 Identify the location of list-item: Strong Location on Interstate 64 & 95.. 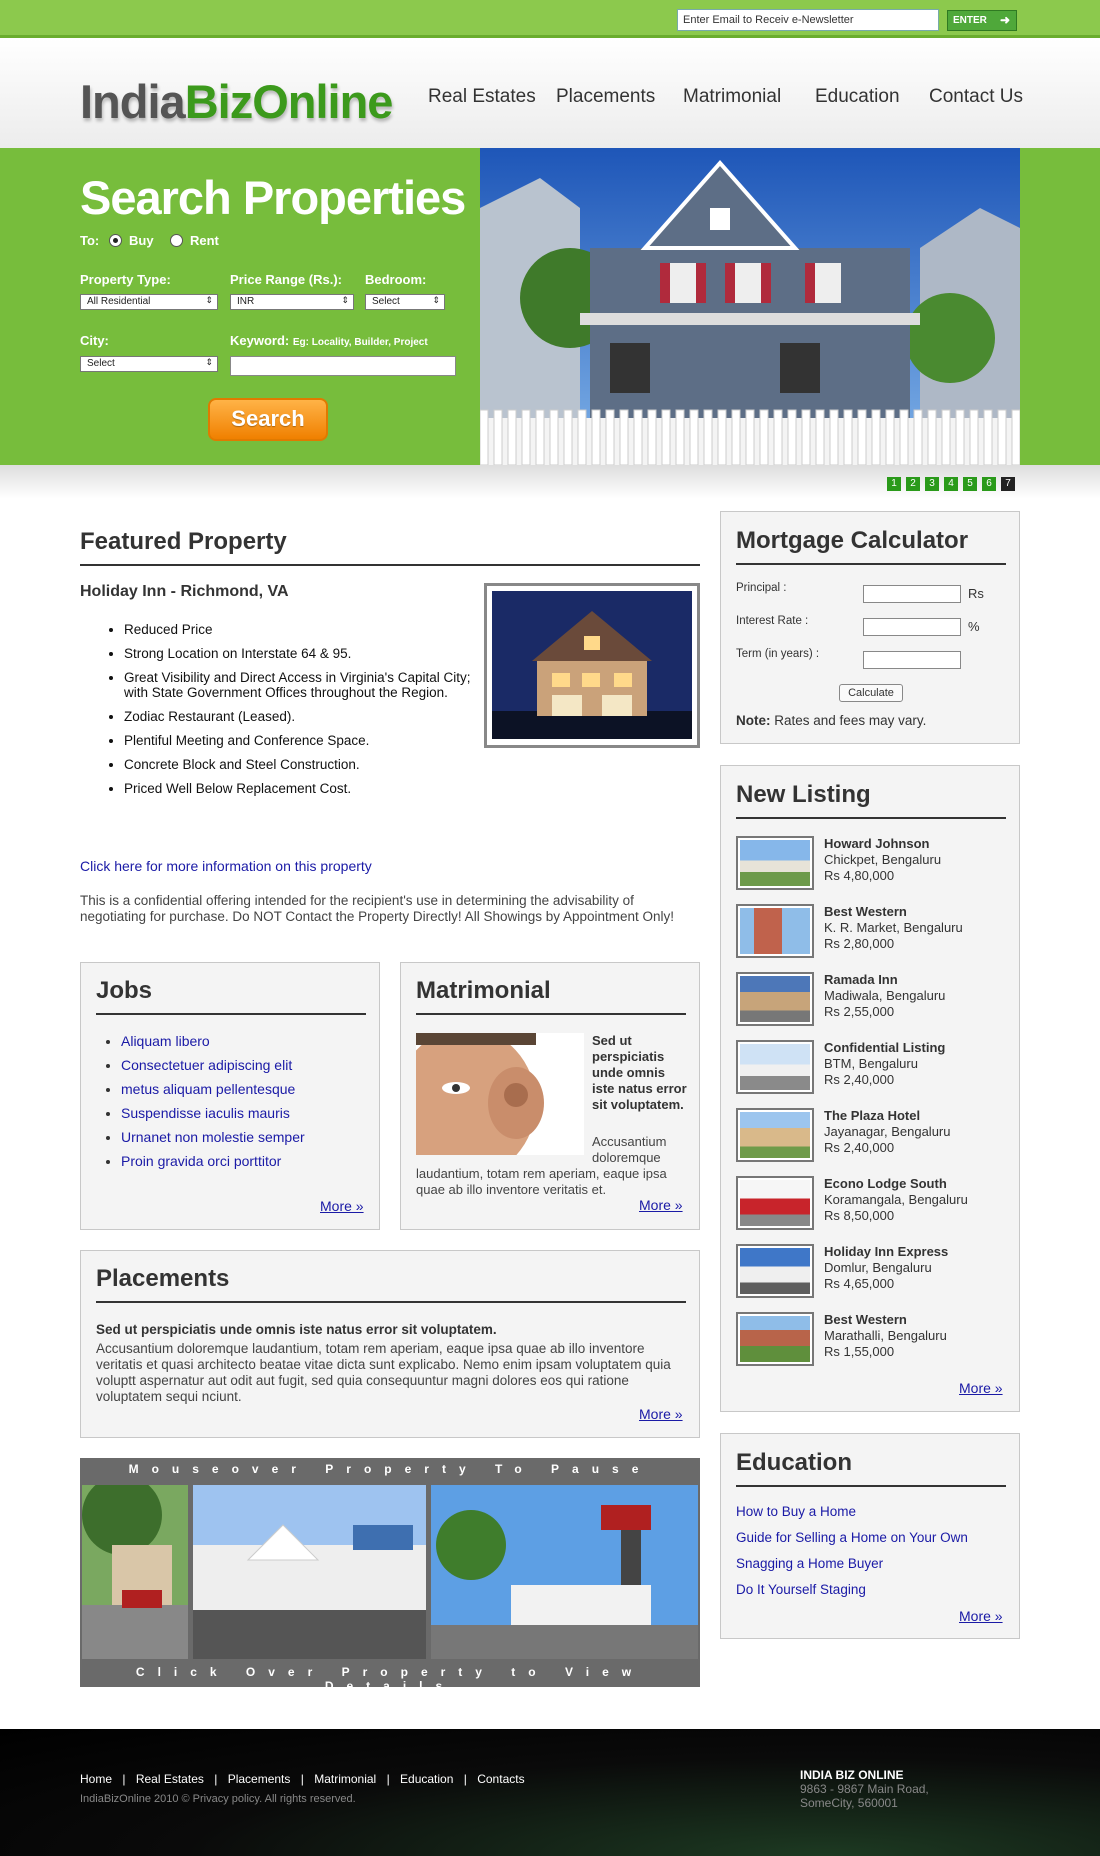
(299, 653).